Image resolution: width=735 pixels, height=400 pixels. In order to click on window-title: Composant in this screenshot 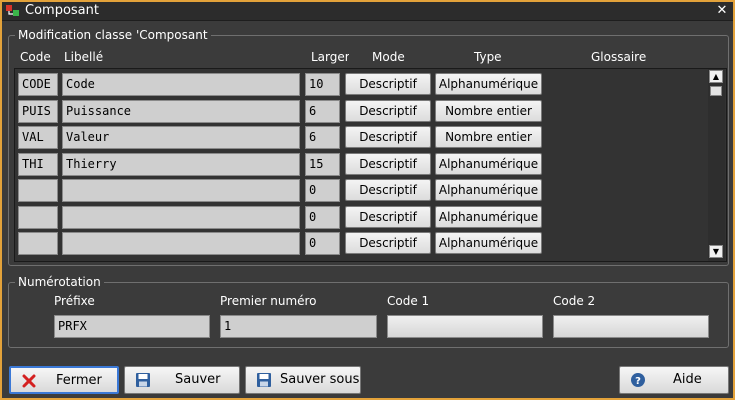, I will do `click(62, 10)`.